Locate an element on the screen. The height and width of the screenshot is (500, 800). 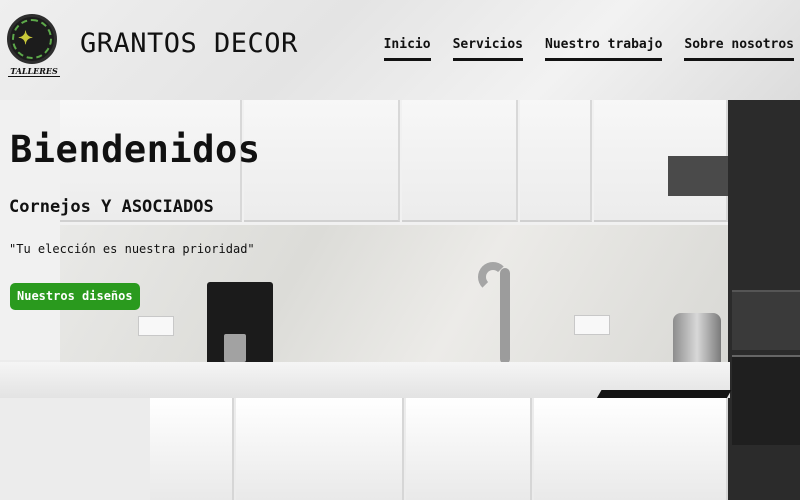
logo-mark: ✦ is located at coordinates (26, 38).